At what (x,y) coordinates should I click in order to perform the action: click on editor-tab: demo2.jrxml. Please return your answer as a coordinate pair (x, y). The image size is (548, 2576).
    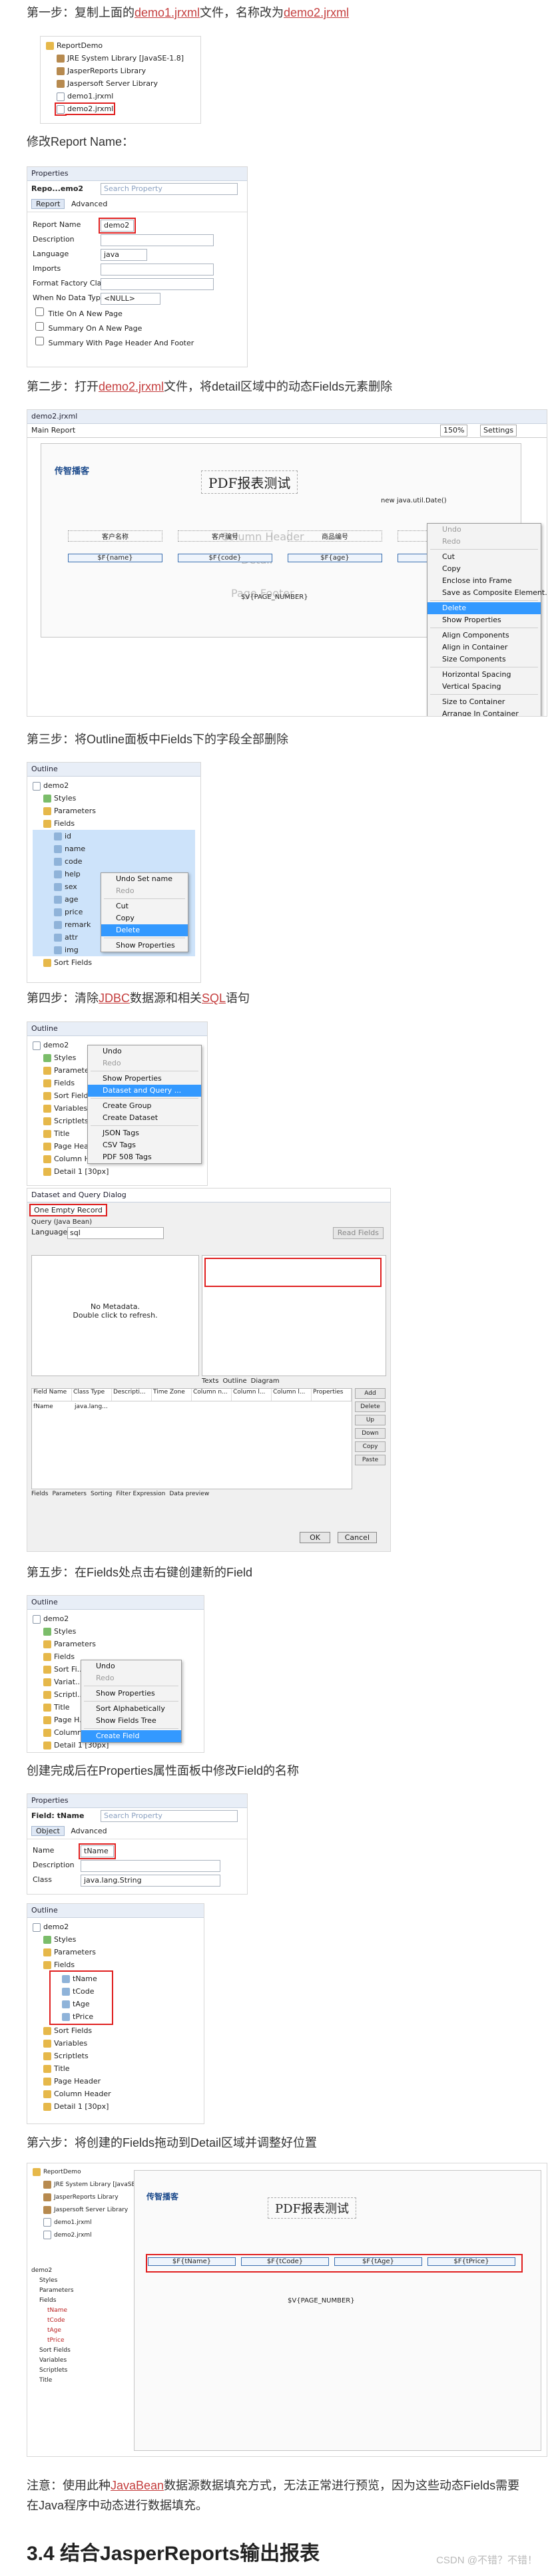
    Looking at the image, I should click on (287, 417).